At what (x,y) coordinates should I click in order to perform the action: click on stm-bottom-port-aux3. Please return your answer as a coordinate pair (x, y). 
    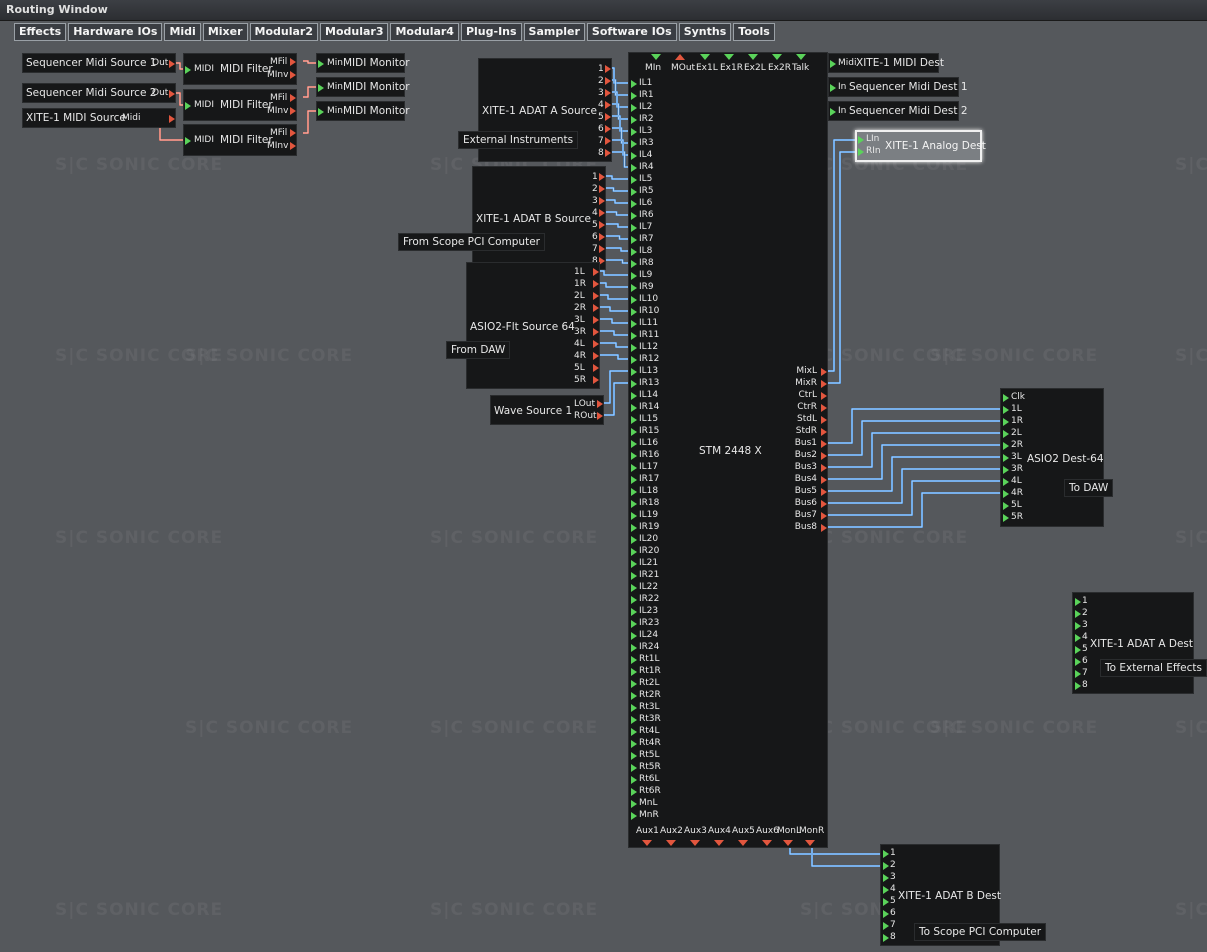
    Looking at the image, I should click on (695, 843).